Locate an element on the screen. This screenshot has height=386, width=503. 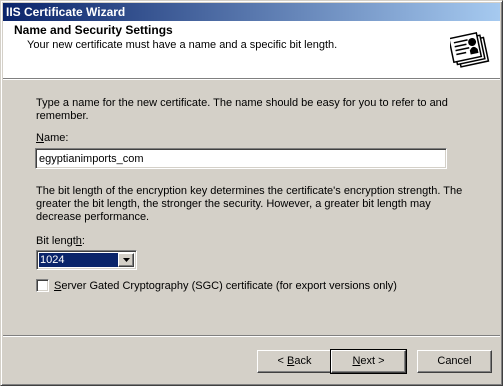
bitlength-label: Bit length: is located at coordinates (60, 241).